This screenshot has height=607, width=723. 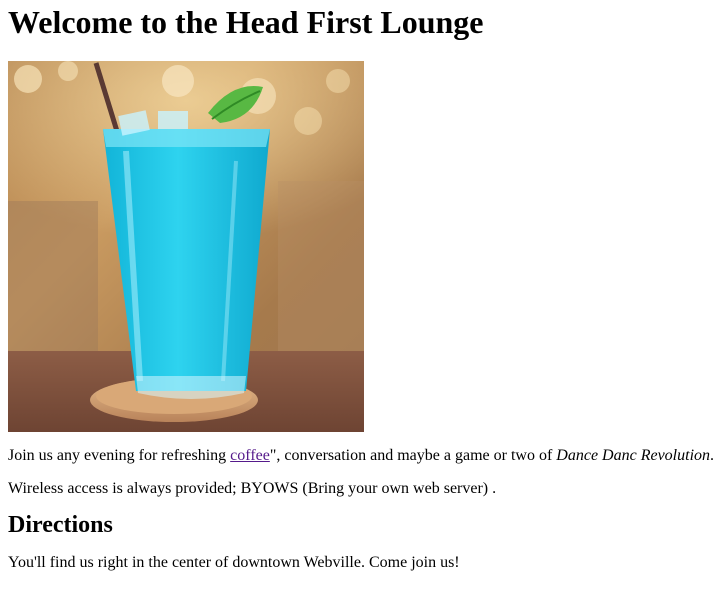 What do you see at coordinates (633, 455) in the screenshot?
I see `game-title: Dance Danc Revolution` at bounding box center [633, 455].